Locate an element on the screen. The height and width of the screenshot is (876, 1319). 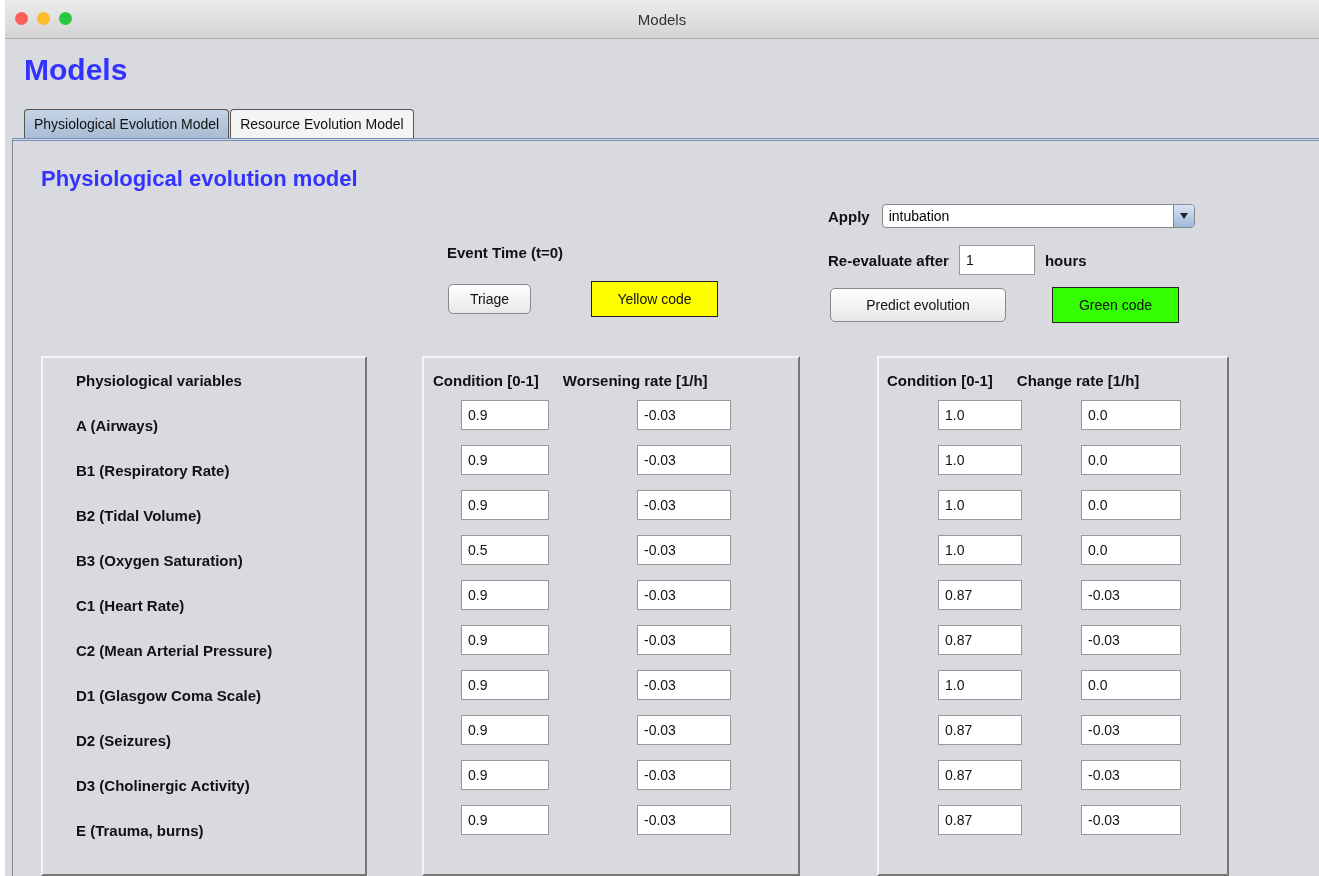
condition-field: 0.5 is located at coordinates (505, 549).